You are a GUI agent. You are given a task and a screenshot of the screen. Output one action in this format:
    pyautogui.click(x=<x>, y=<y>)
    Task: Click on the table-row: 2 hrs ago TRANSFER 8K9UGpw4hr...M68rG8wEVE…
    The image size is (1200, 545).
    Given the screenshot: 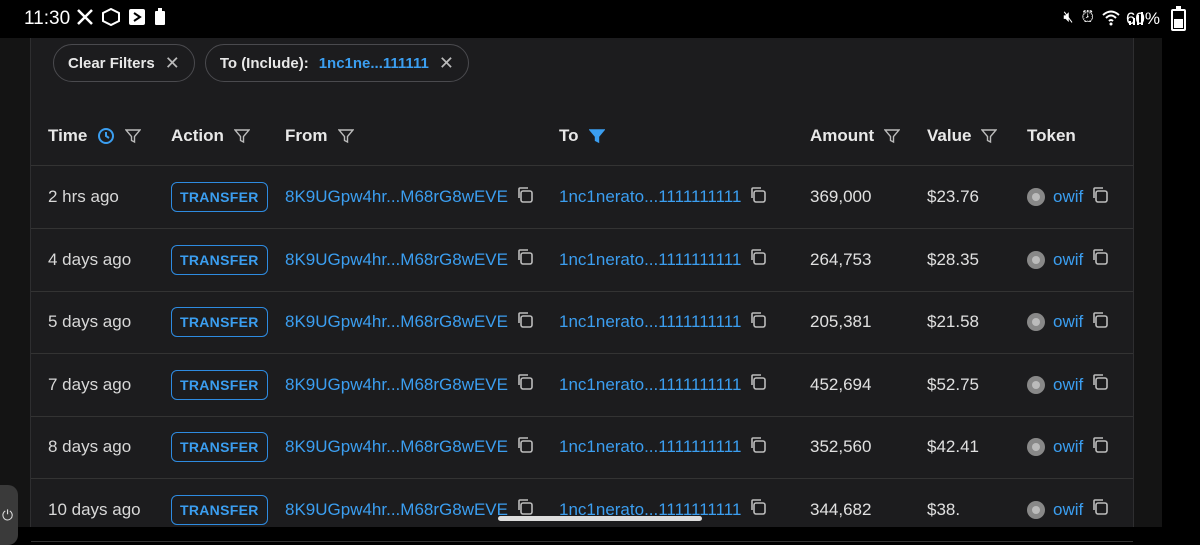 What is the action you would take?
    pyautogui.click(x=582, y=197)
    